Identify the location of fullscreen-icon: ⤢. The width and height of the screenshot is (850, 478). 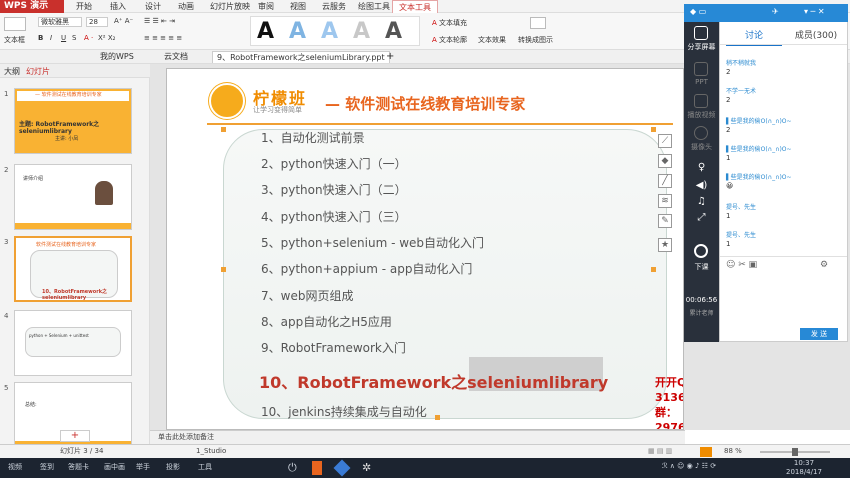
(701, 217).